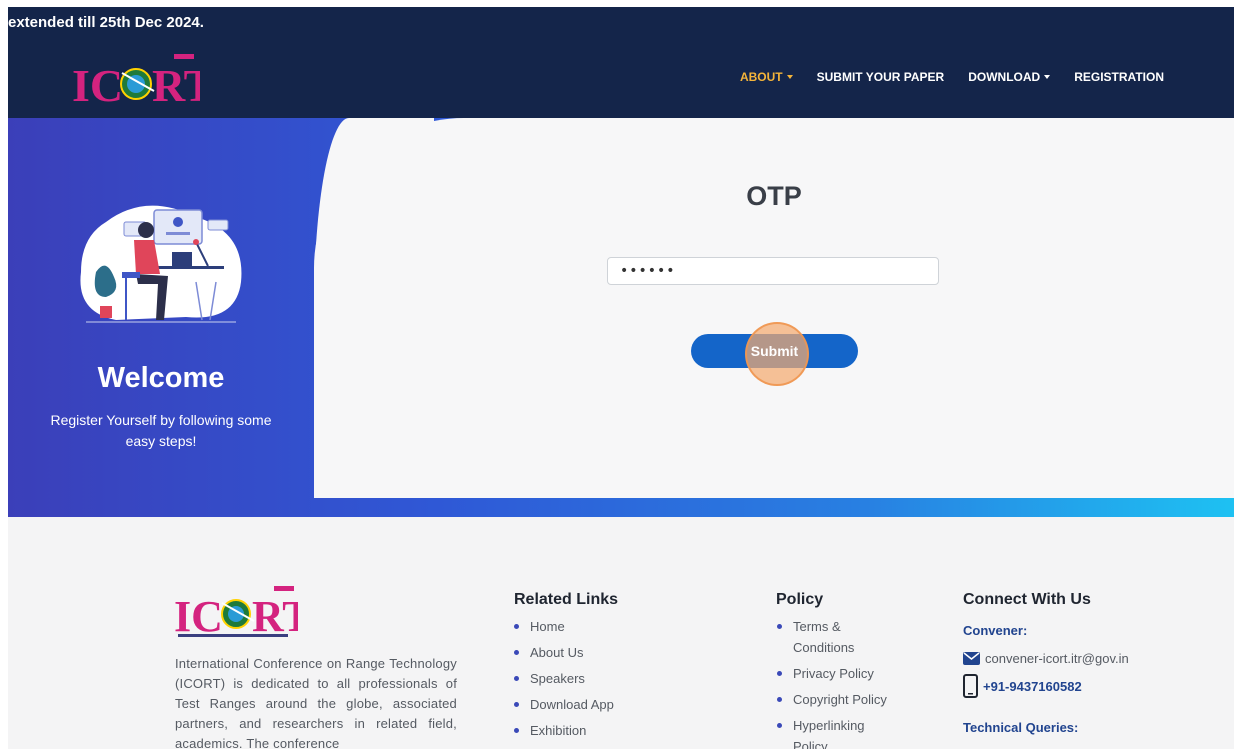  Describe the element at coordinates (774, 351) in the screenshot. I see `submit-button-label: Submit` at that location.